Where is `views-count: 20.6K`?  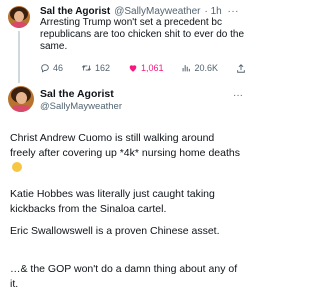 views-count: 20.6K is located at coordinates (206, 68).